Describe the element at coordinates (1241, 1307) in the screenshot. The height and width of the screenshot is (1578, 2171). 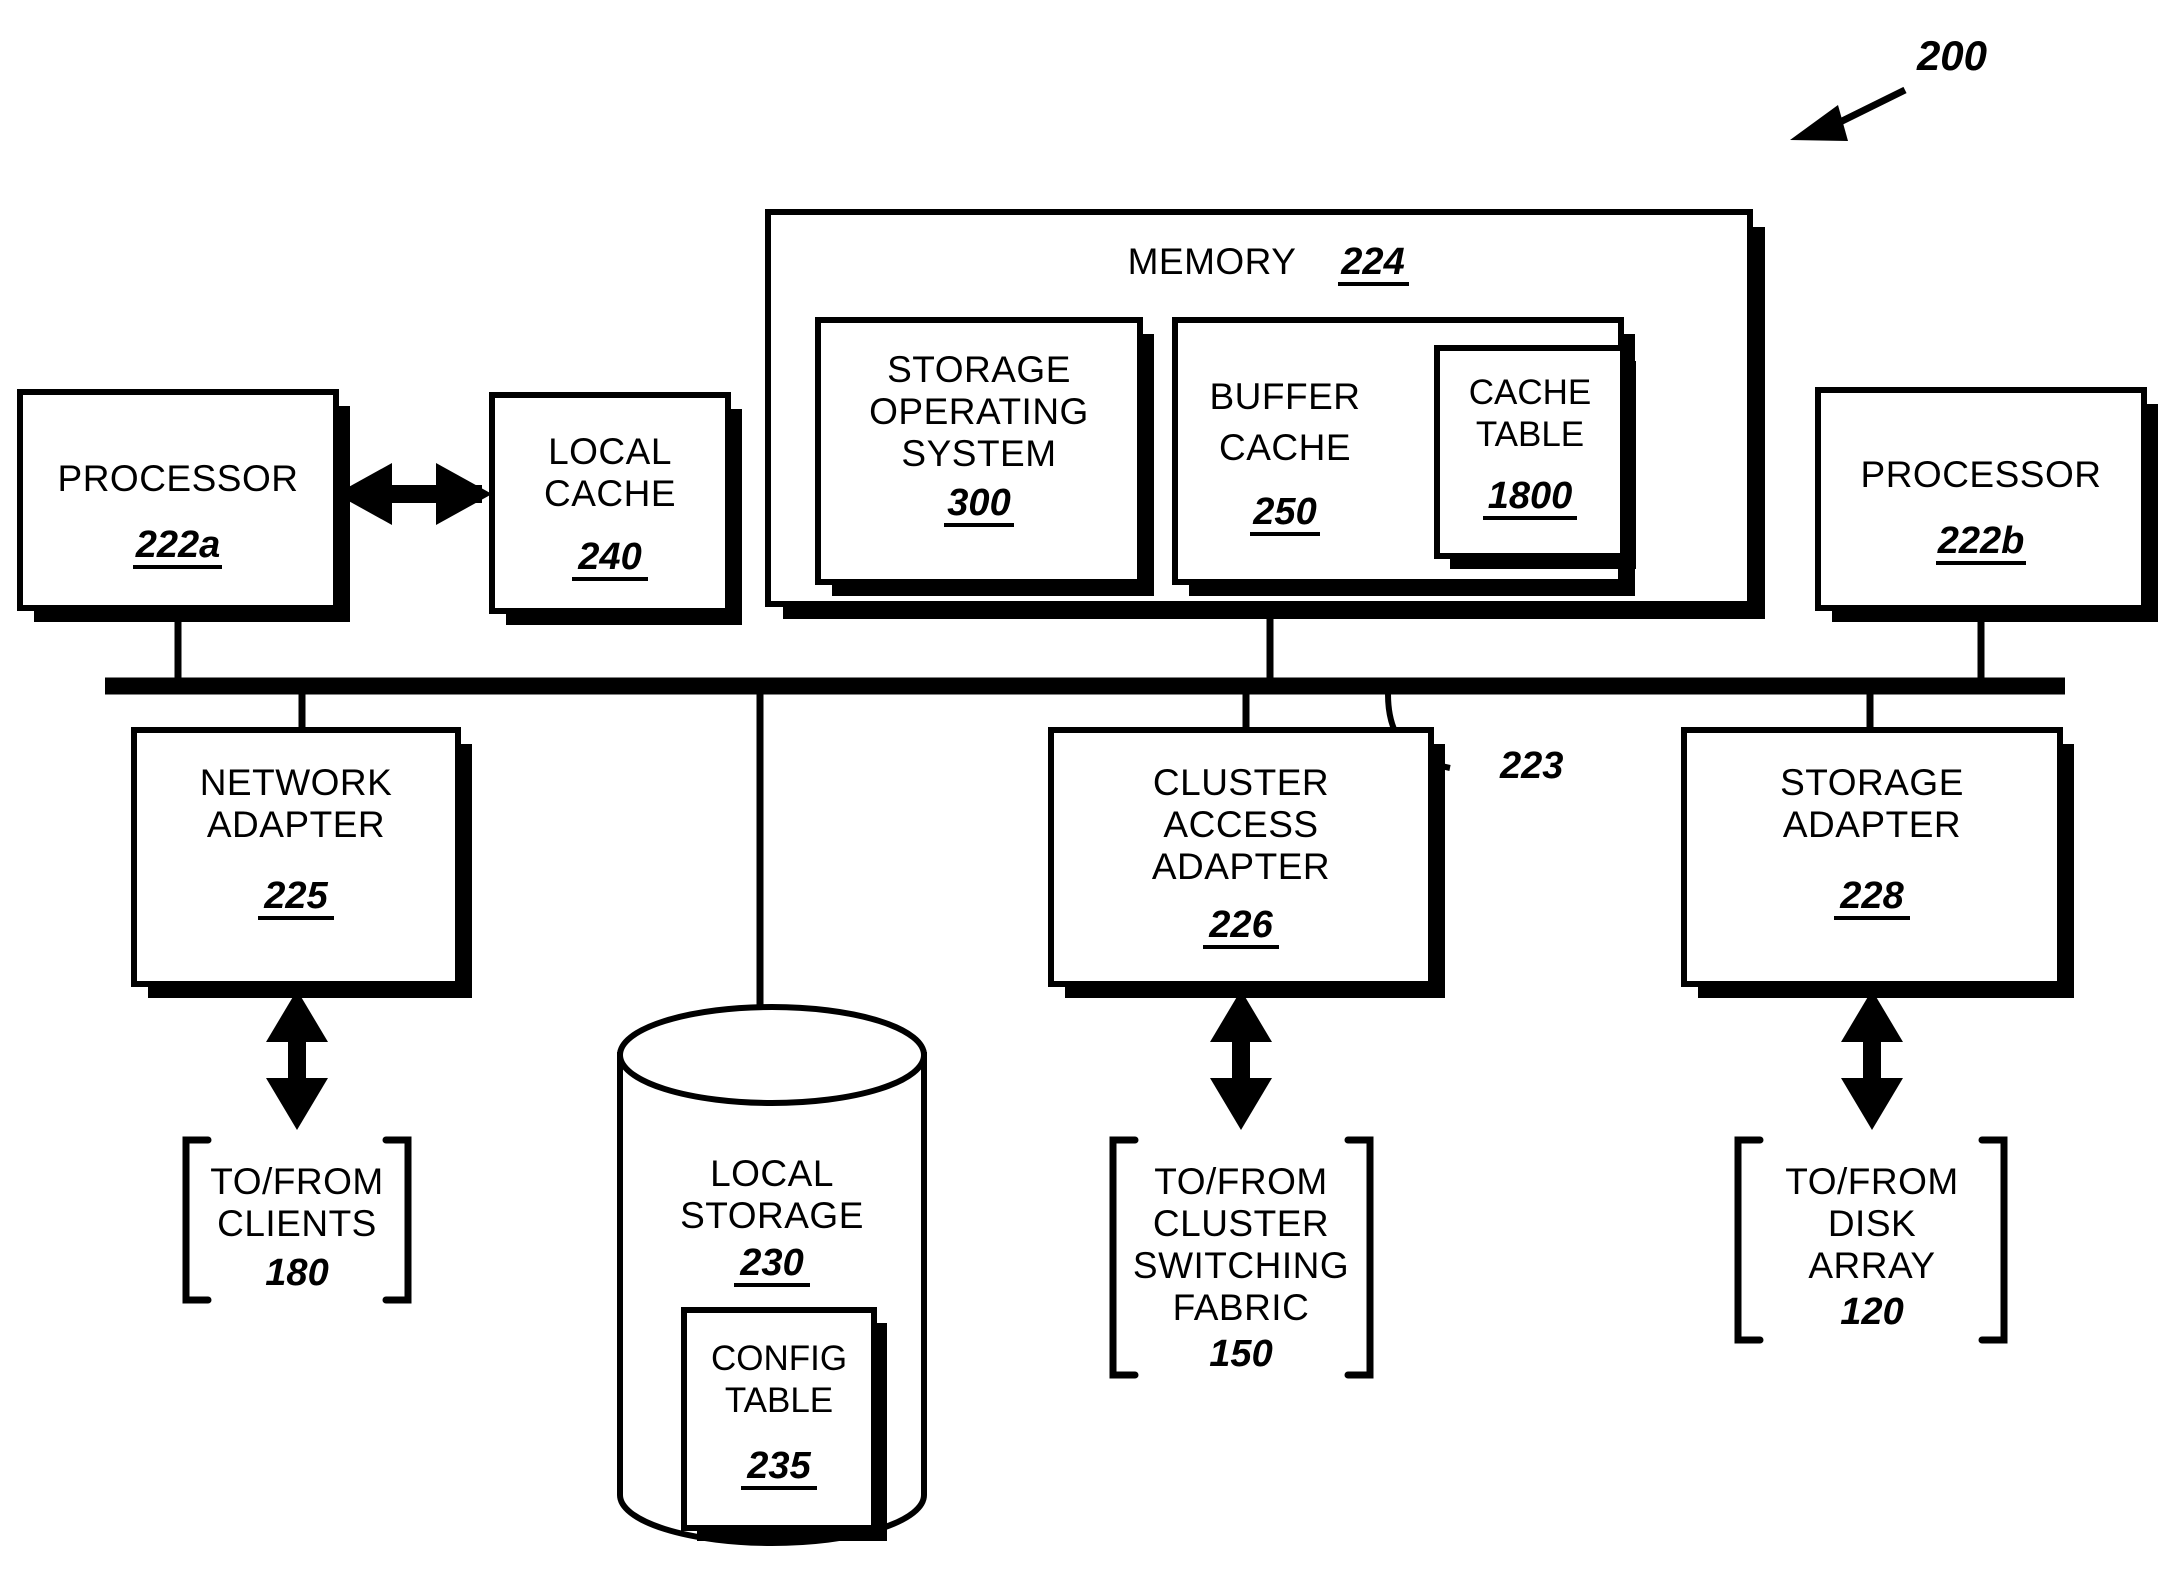
I see `fabric-label-line4: FABRIC` at that location.